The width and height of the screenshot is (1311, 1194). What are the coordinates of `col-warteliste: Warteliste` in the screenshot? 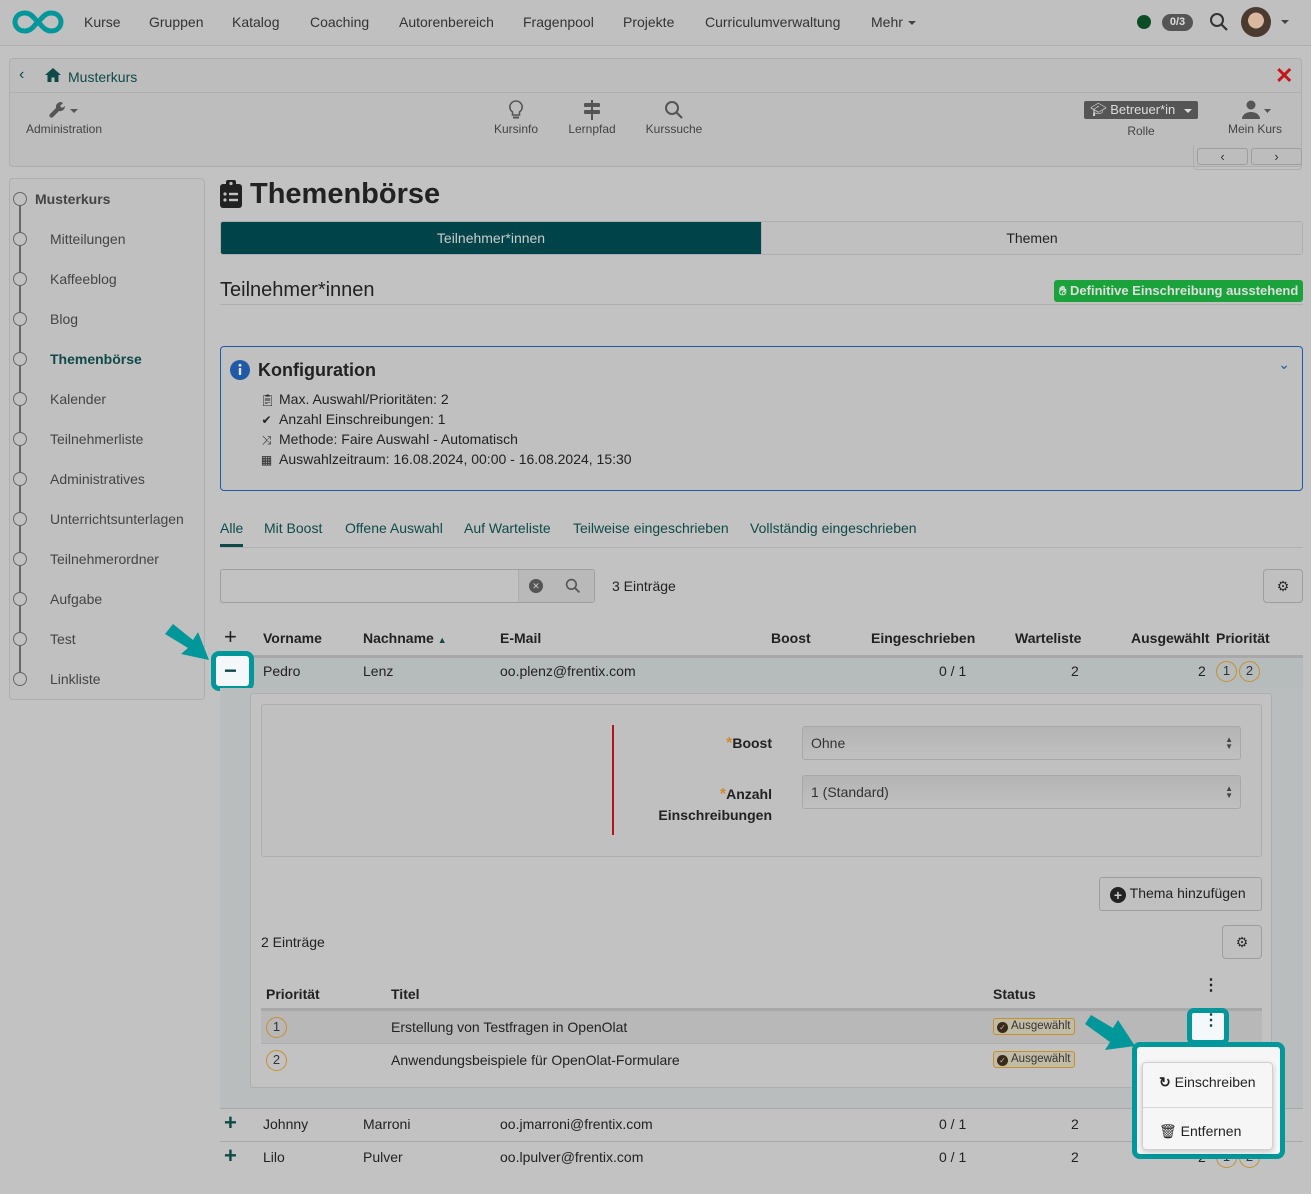 It's located at (1048, 638).